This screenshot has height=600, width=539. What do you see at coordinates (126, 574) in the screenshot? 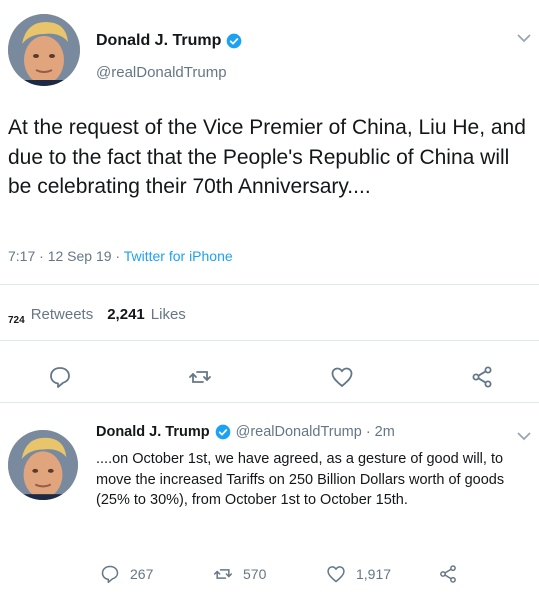
I see `reply-button: 267` at bounding box center [126, 574].